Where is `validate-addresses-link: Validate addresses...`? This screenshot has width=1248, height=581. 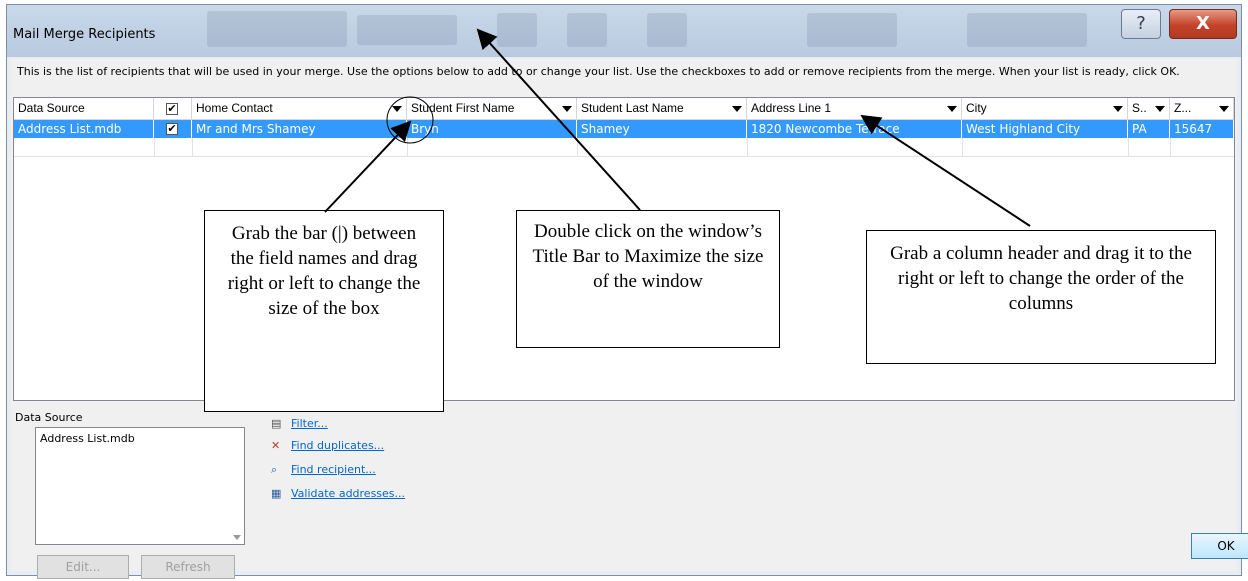
validate-addresses-link: Validate addresses... is located at coordinates (348, 493).